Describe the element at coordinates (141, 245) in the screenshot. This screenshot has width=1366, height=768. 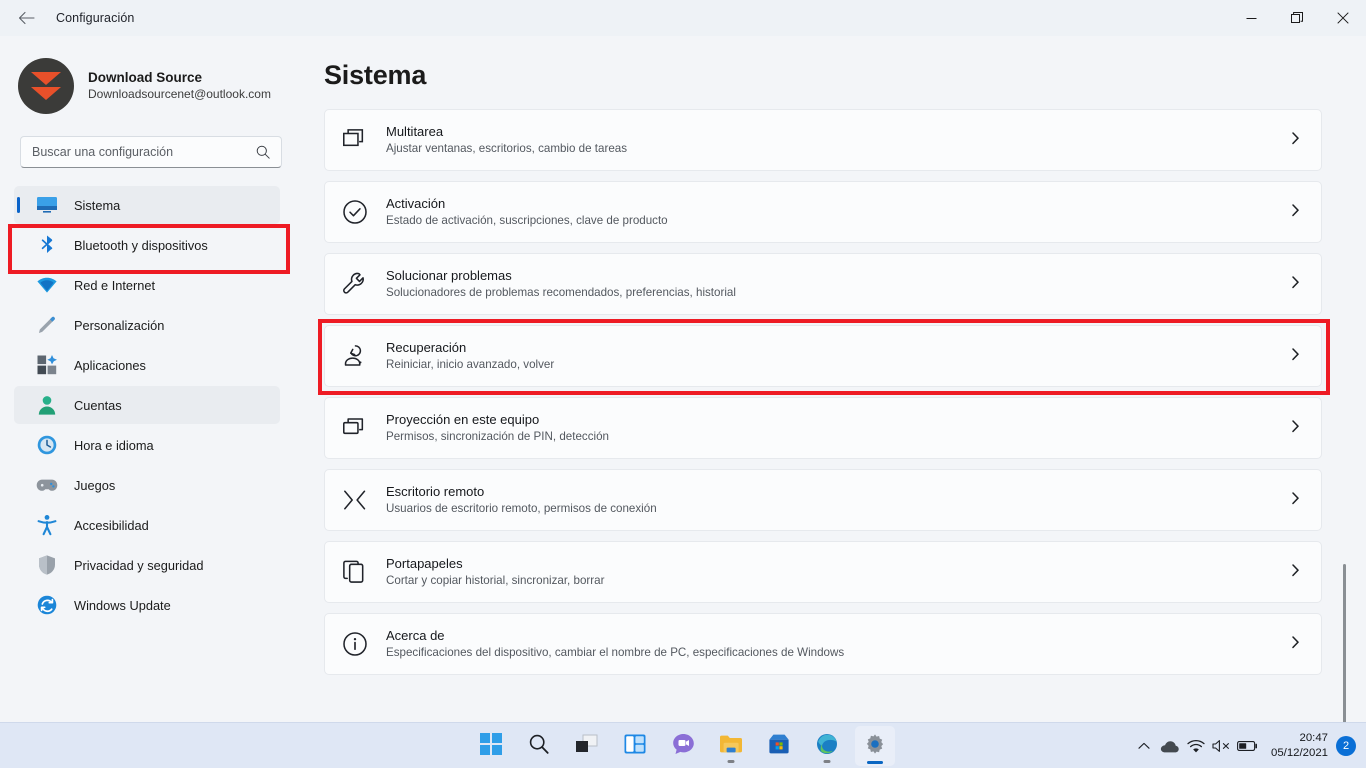
I see `sidebar-item-label: Bluetooth y dispositivos` at that location.